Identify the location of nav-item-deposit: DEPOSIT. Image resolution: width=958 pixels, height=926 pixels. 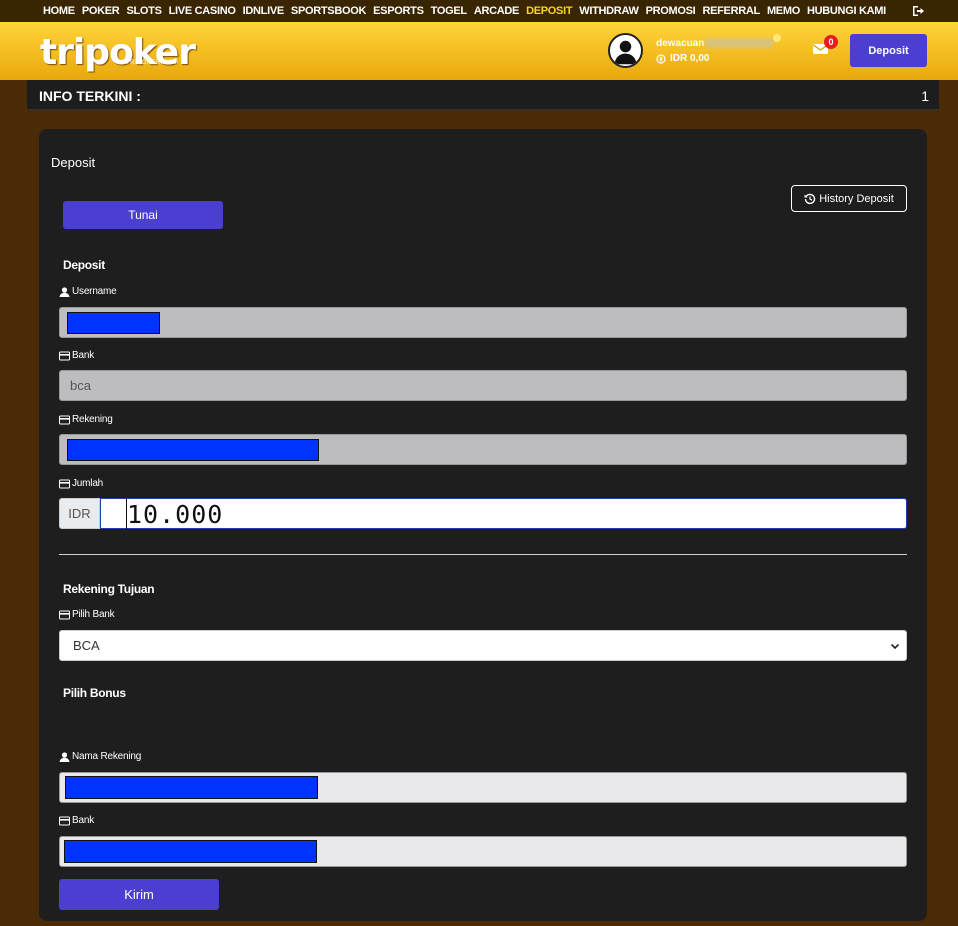
(549, 11).